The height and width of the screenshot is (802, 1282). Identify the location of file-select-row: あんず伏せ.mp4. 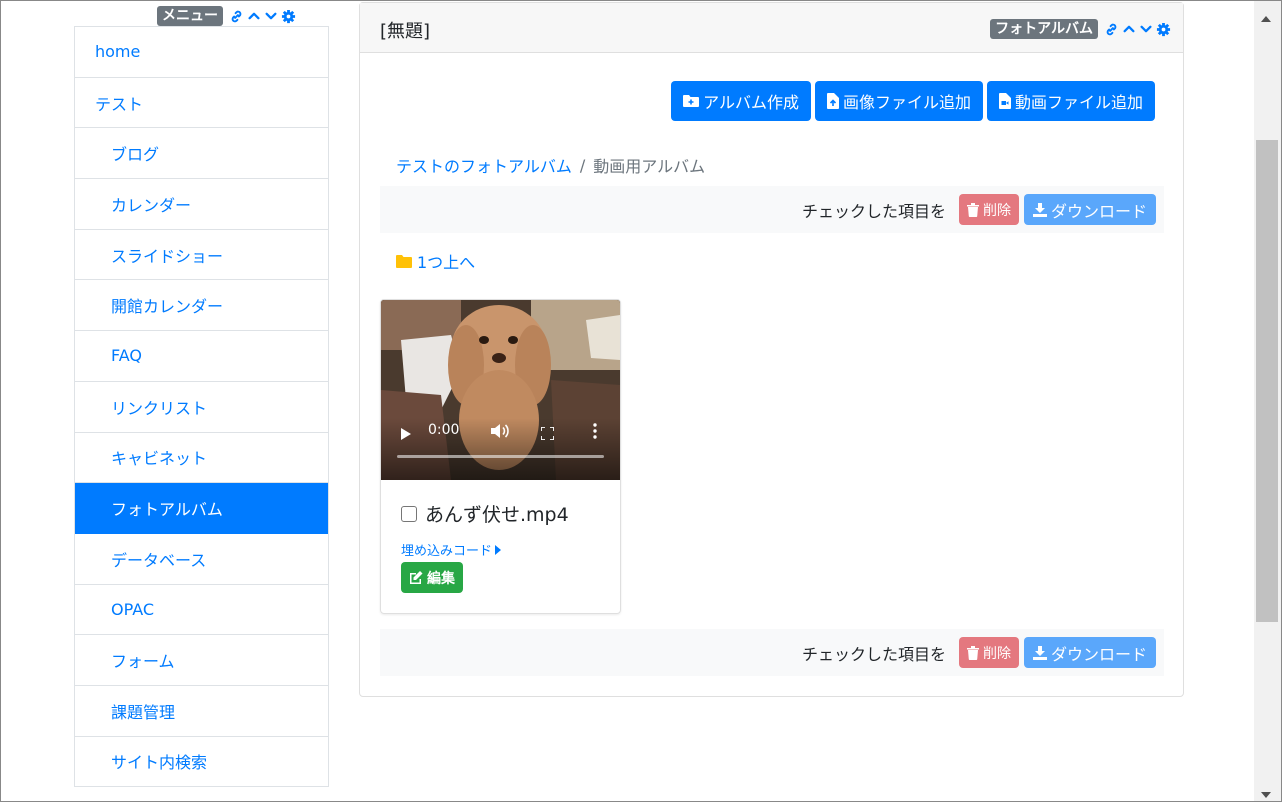
(485, 513).